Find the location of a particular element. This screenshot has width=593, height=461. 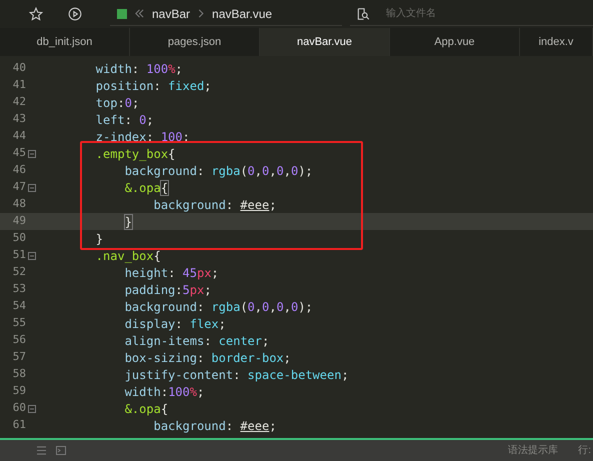

line-number: 56 is located at coordinates (19, 340).